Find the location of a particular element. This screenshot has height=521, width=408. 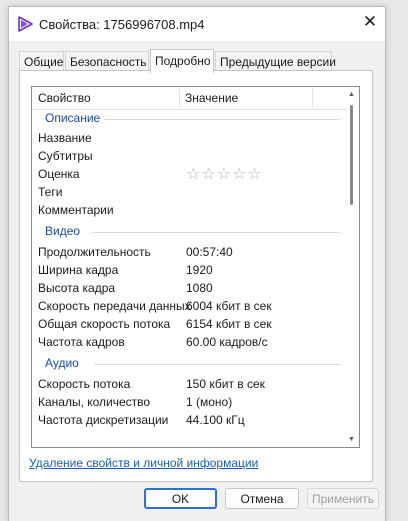

property-row: Частота дискретизации 44.100 кГц is located at coordinates (189, 420).